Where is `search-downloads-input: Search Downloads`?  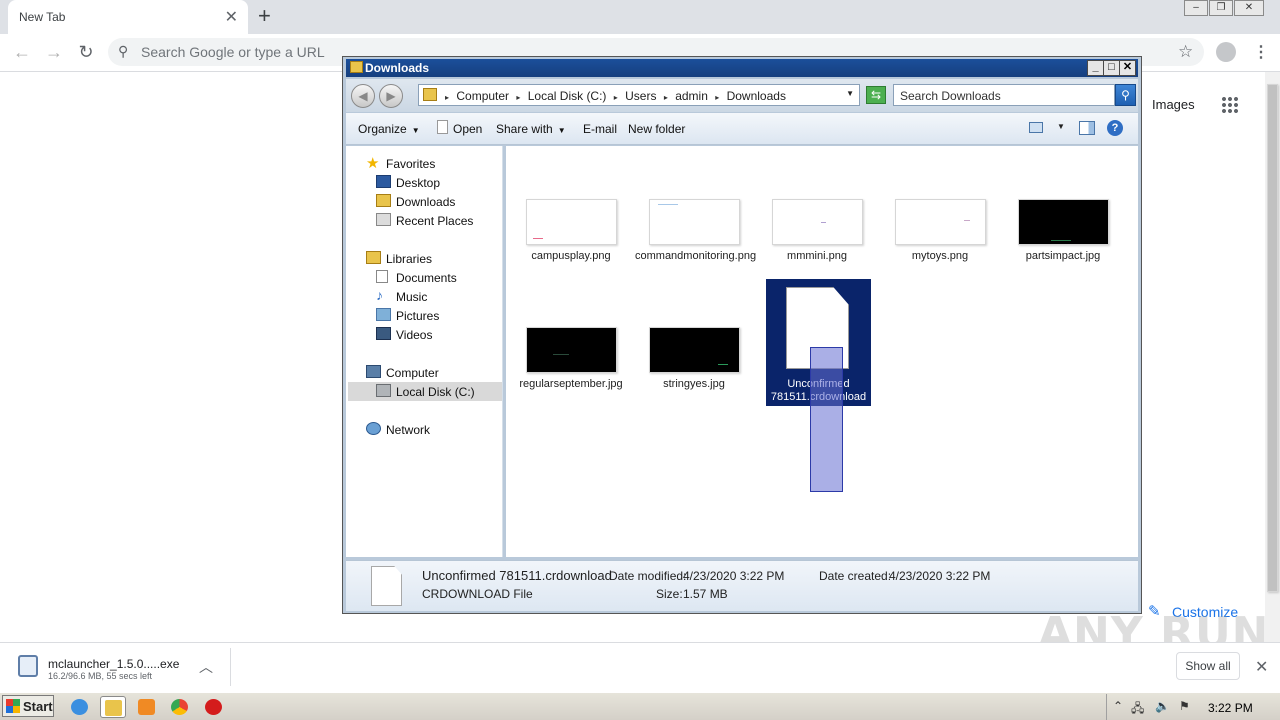 search-downloads-input: Search Downloads is located at coordinates (1004, 95).